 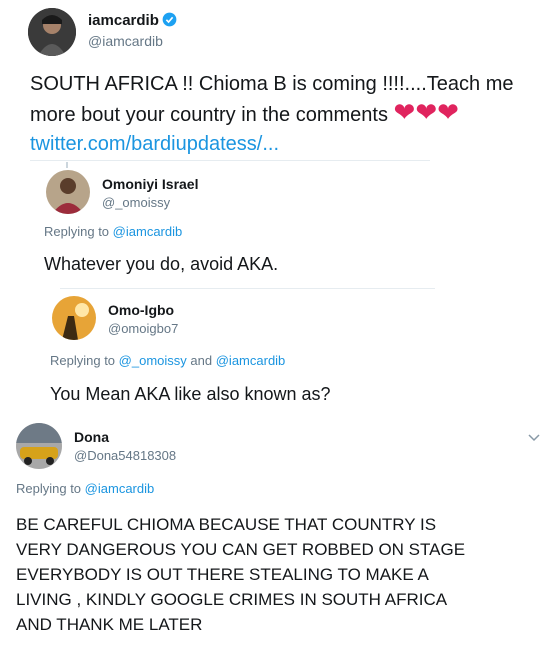 I want to click on replying-to: Replying to @_omoissy and @iamcardib, so click(x=167, y=360).